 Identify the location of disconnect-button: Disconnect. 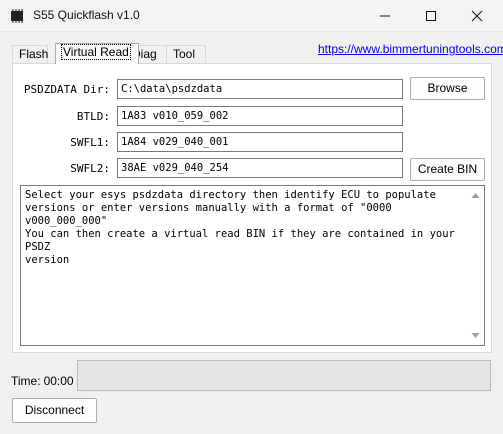
(54, 410).